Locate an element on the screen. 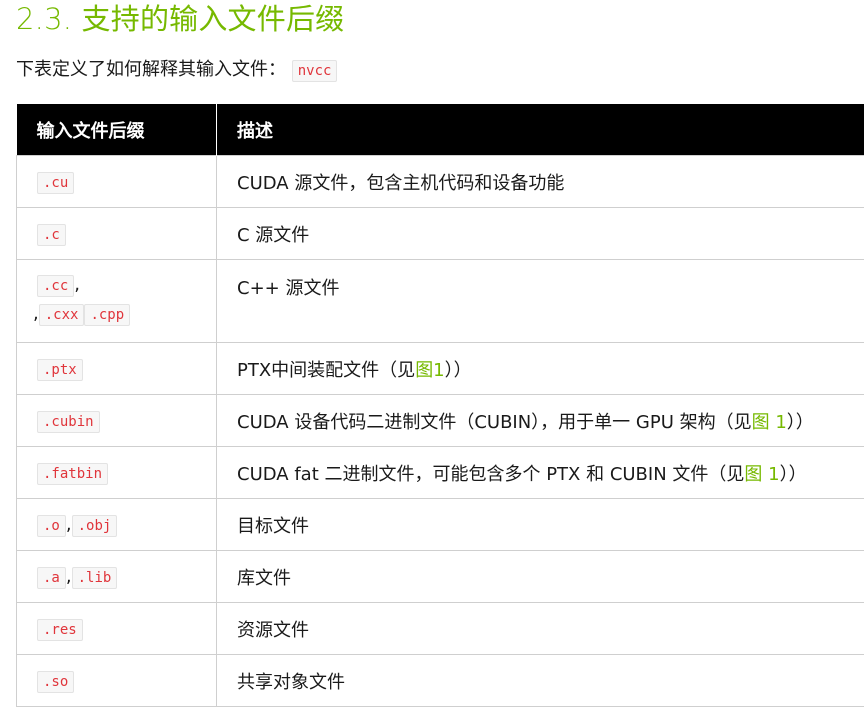 The width and height of the screenshot is (864, 711). description-cell: CUDA 源文件，包含主机代码和设备功能 is located at coordinates (540, 181).